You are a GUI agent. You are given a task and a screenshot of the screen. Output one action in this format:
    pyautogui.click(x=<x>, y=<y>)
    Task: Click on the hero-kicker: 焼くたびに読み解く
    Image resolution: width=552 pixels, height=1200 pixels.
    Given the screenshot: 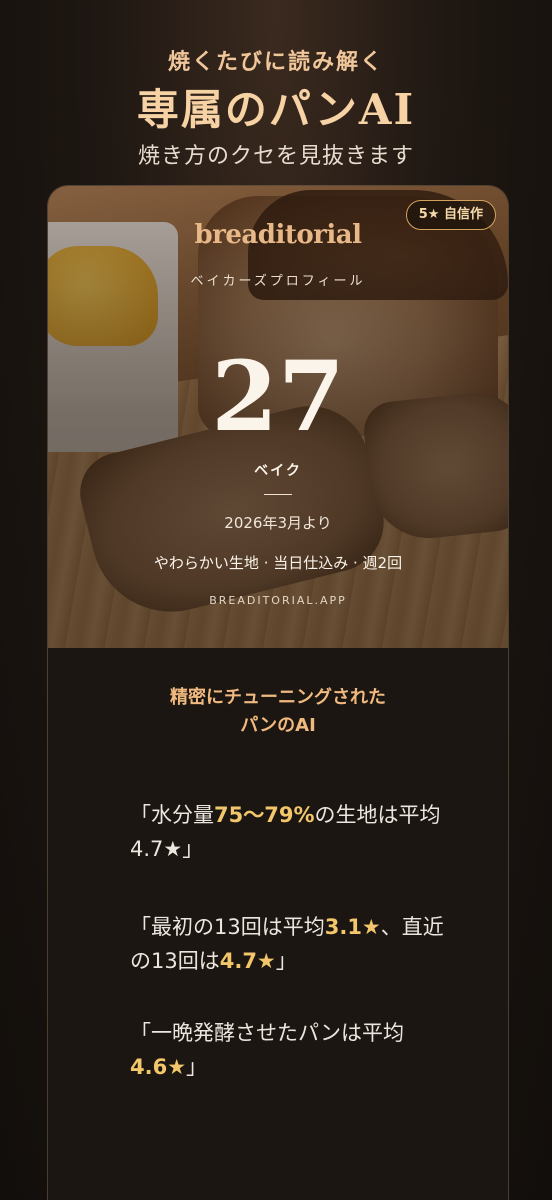 What is the action you would take?
    pyautogui.click(x=275, y=62)
    